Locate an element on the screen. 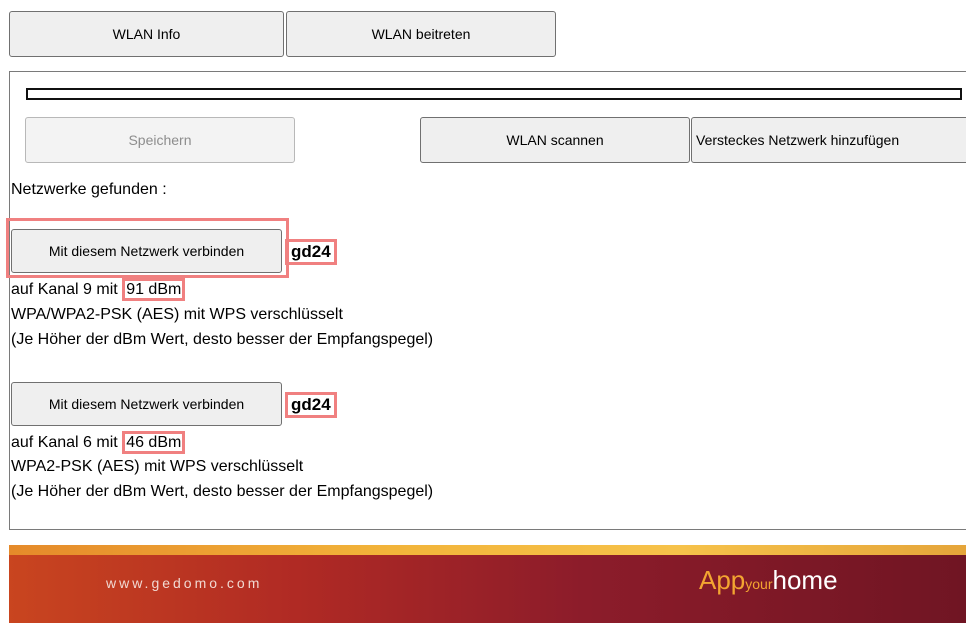 The height and width of the screenshot is (623, 966). footer-accent-stripe is located at coordinates (487, 550).